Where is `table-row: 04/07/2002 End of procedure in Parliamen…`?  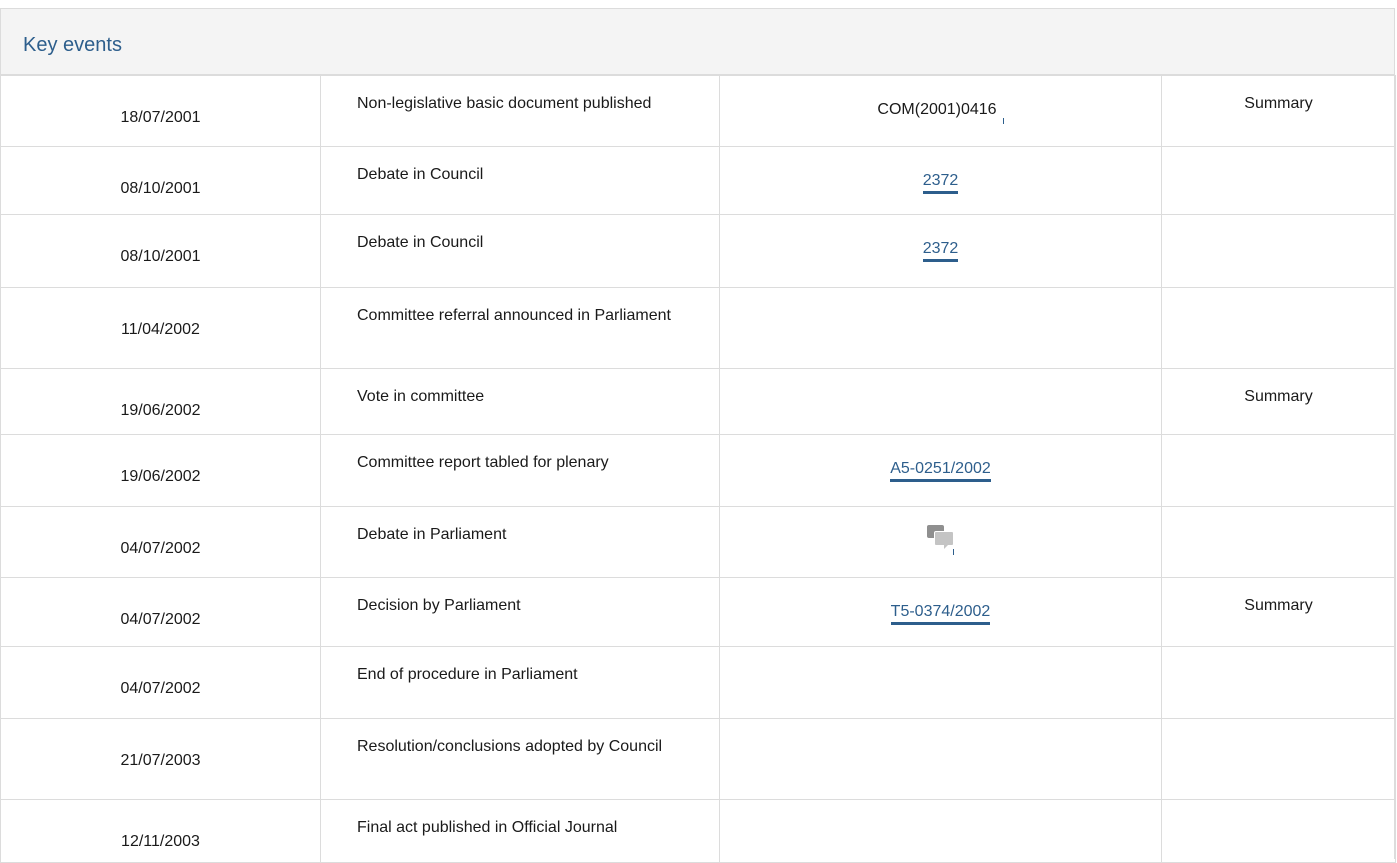
table-row: 04/07/2002 End of procedure in Parliamen… is located at coordinates (698, 682).